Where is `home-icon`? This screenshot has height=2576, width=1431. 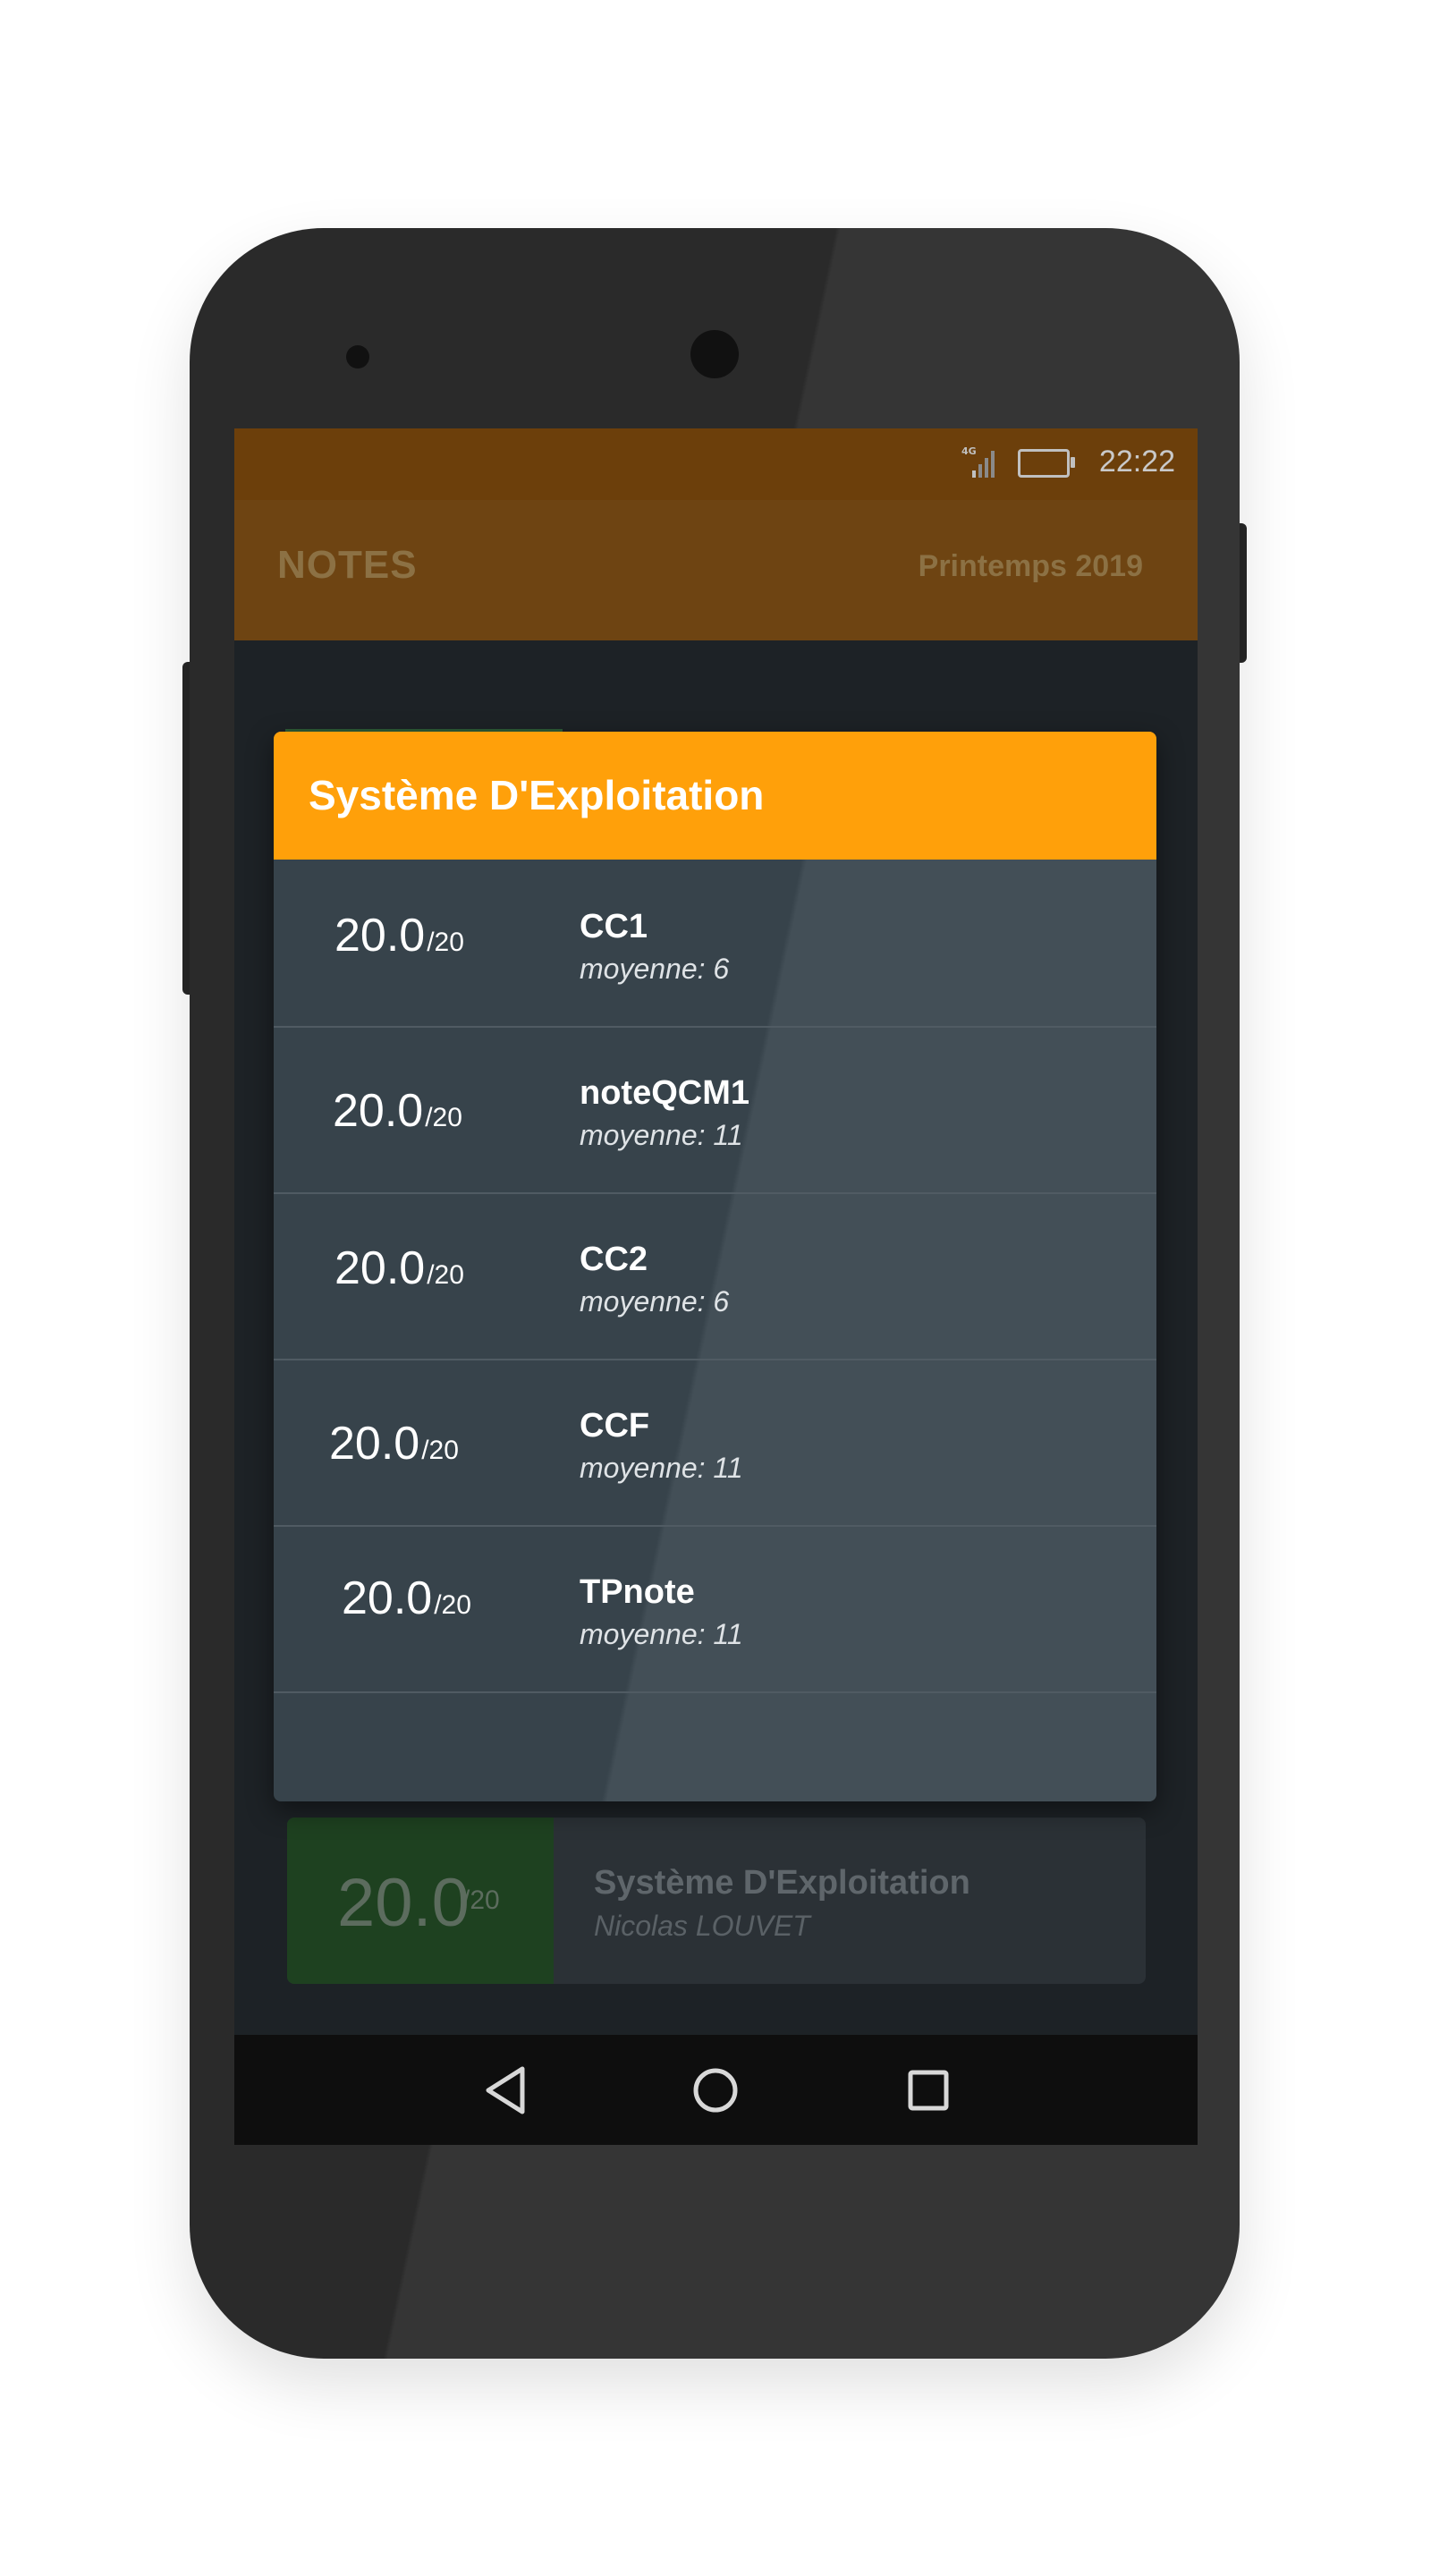
home-icon is located at coordinates (716, 2090).